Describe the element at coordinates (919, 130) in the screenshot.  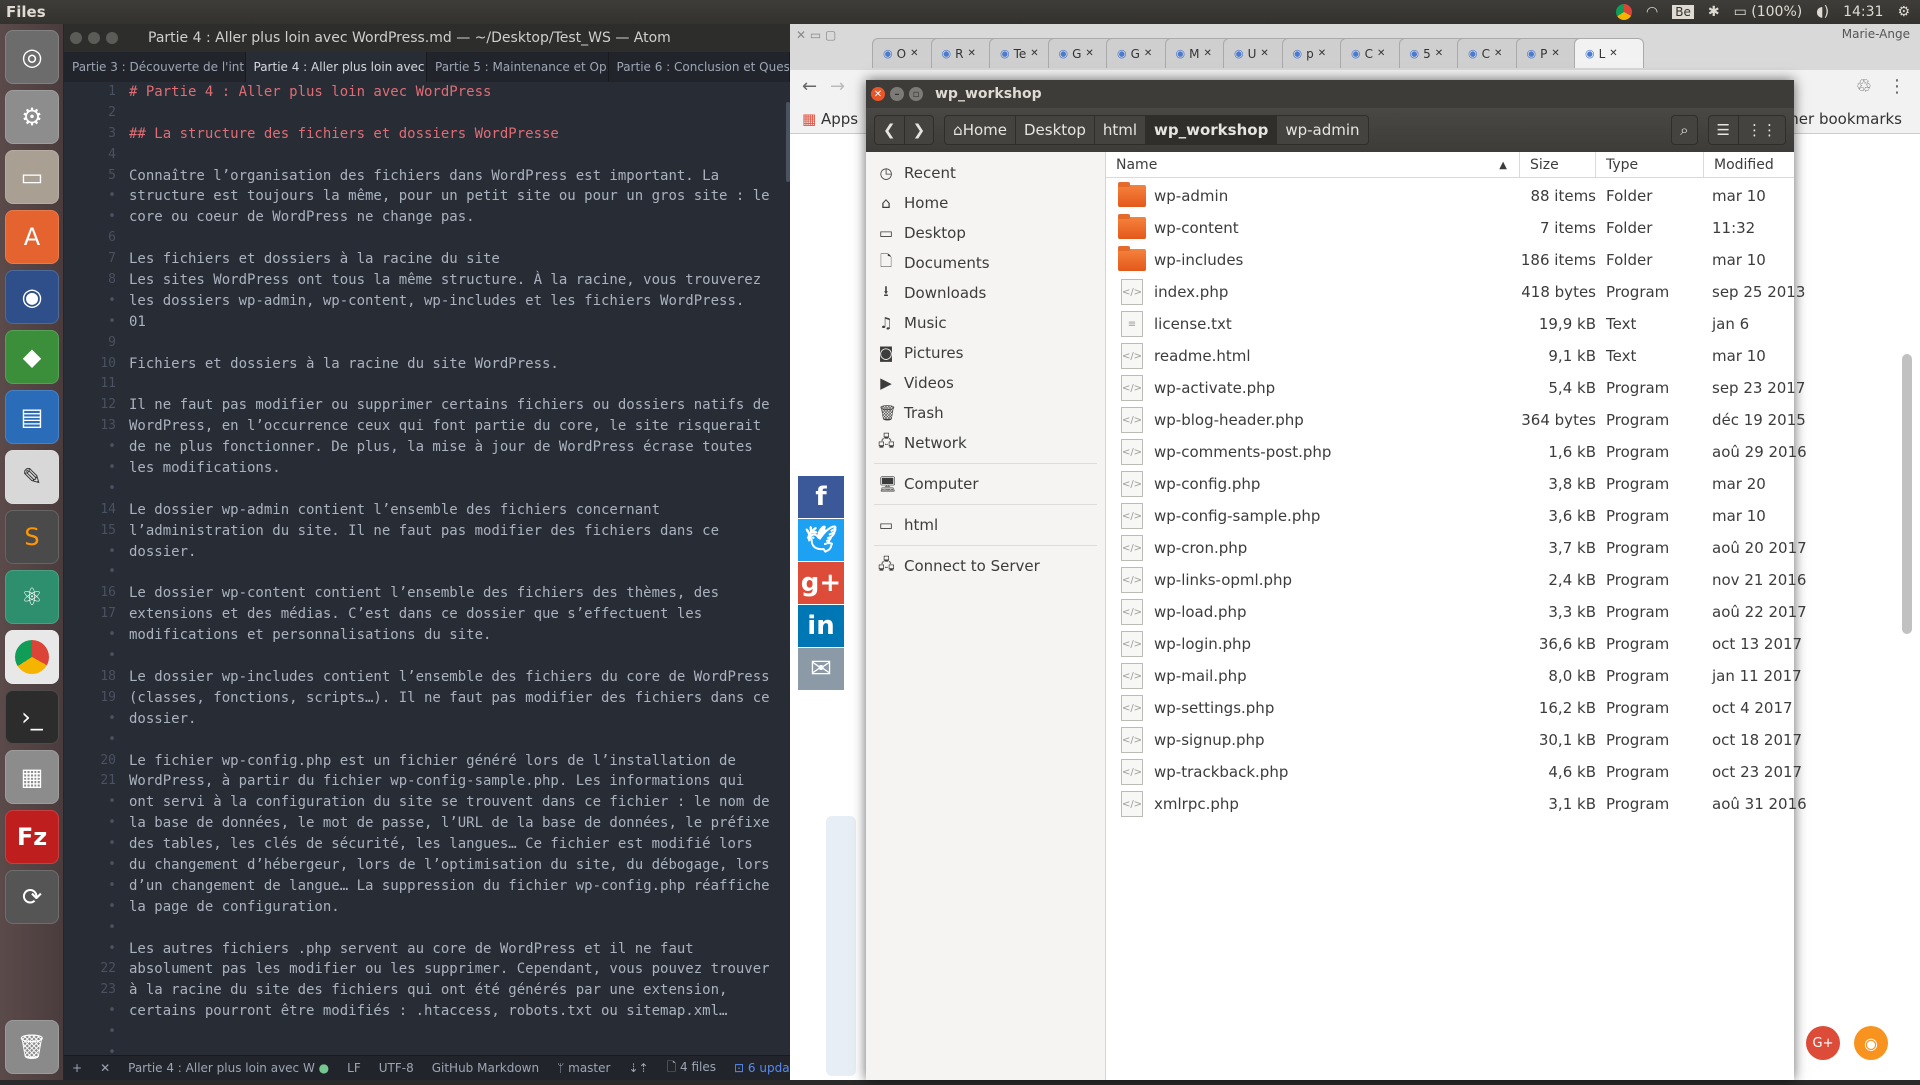
I see `forward-button: ❯` at that location.